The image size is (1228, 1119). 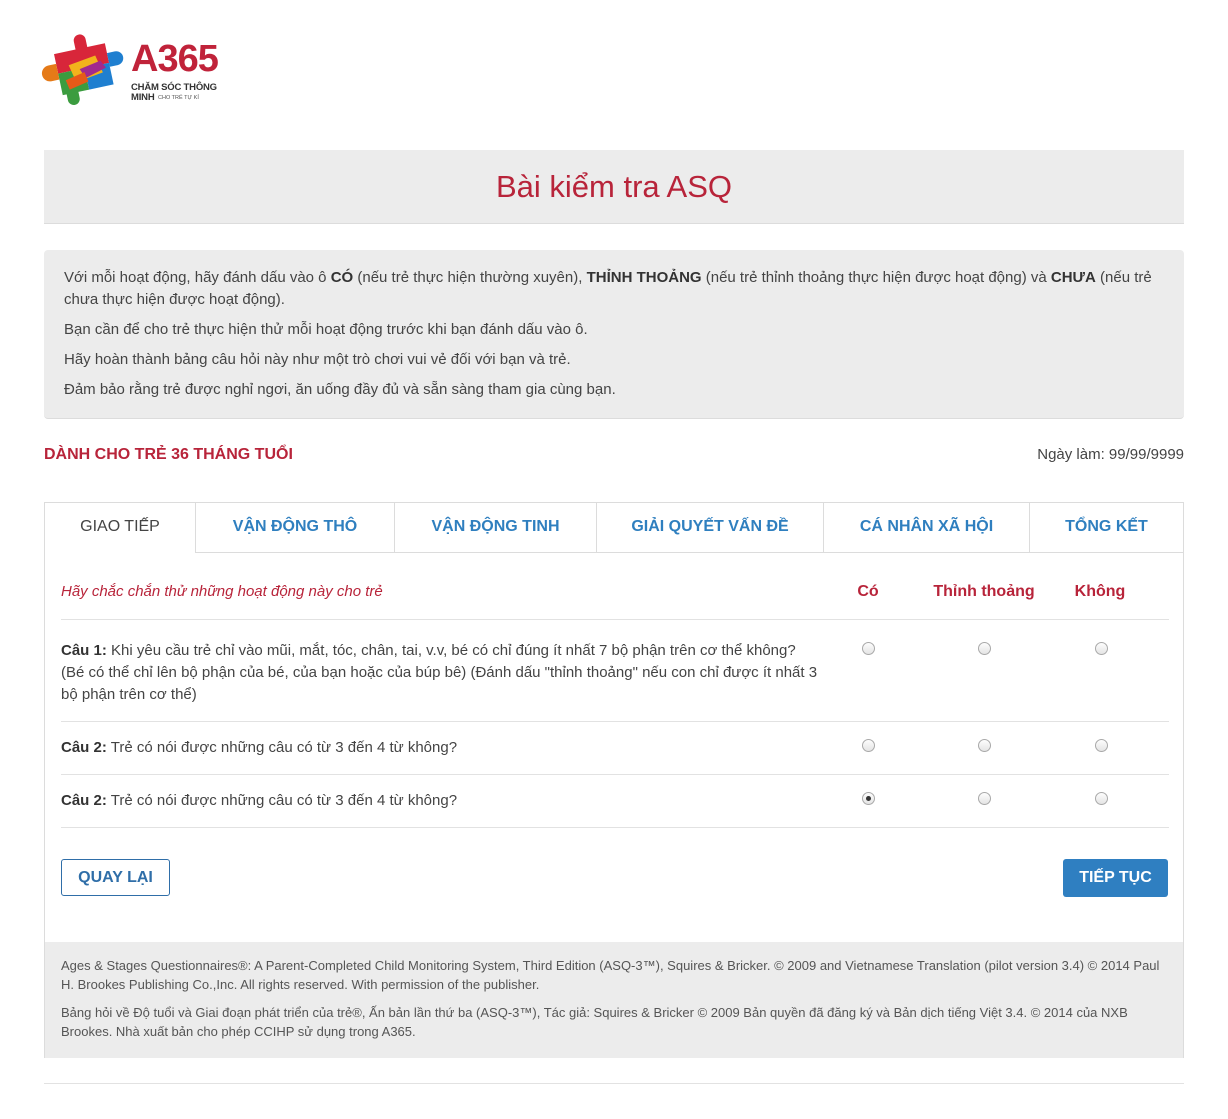 What do you see at coordinates (984, 798) in the screenshot?
I see `q3-radio-sometimes` at bounding box center [984, 798].